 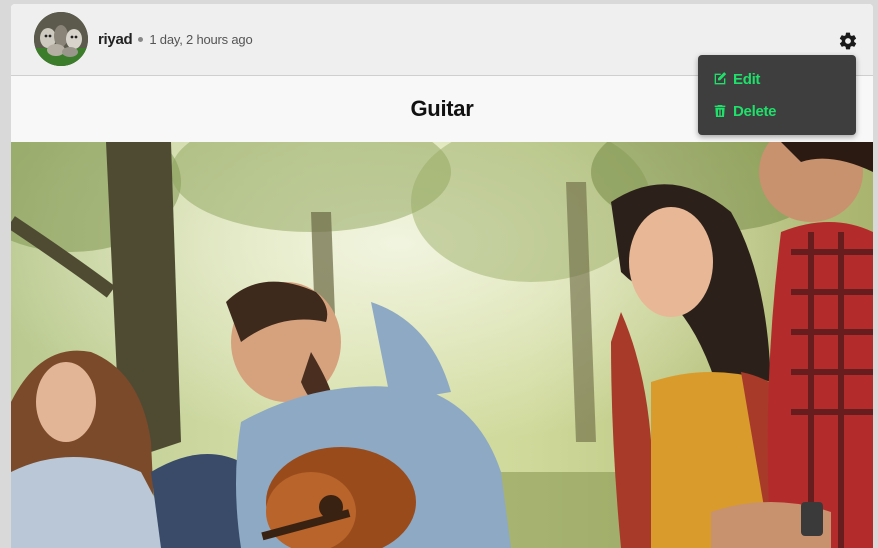 I want to click on author-name: riyad, so click(x=115, y=39).